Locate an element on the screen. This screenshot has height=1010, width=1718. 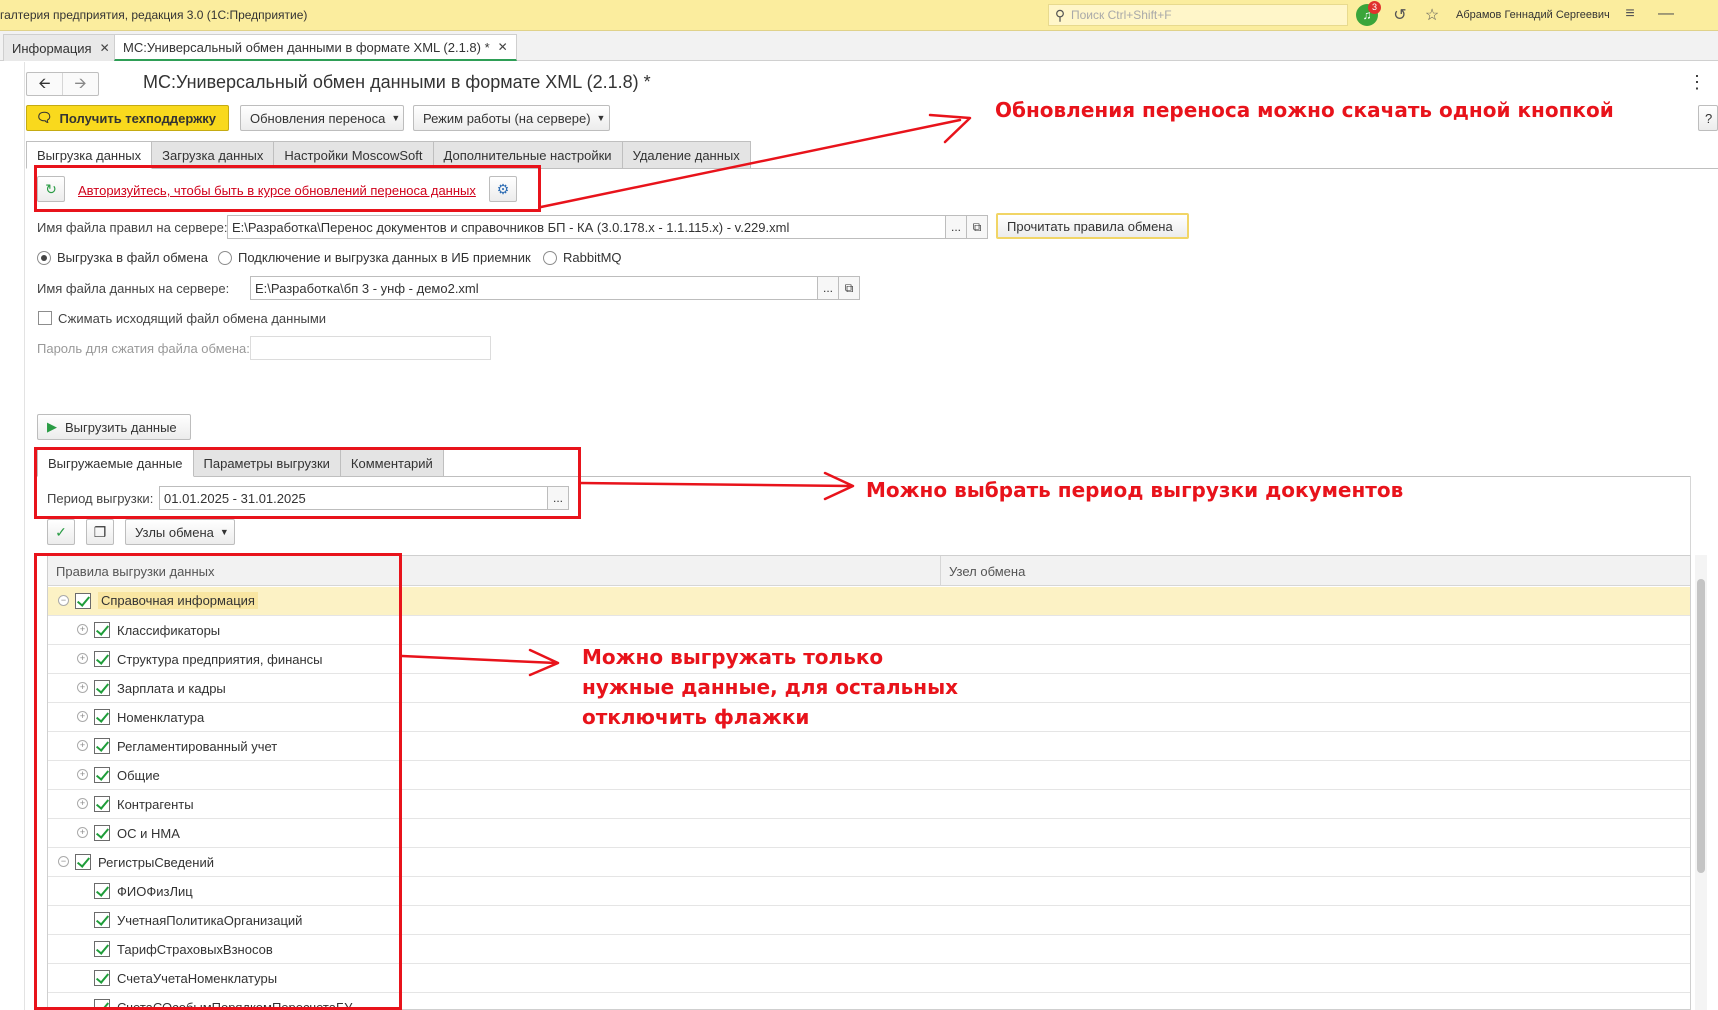
arrow-to-data-note is located at coordinates (480, 662).